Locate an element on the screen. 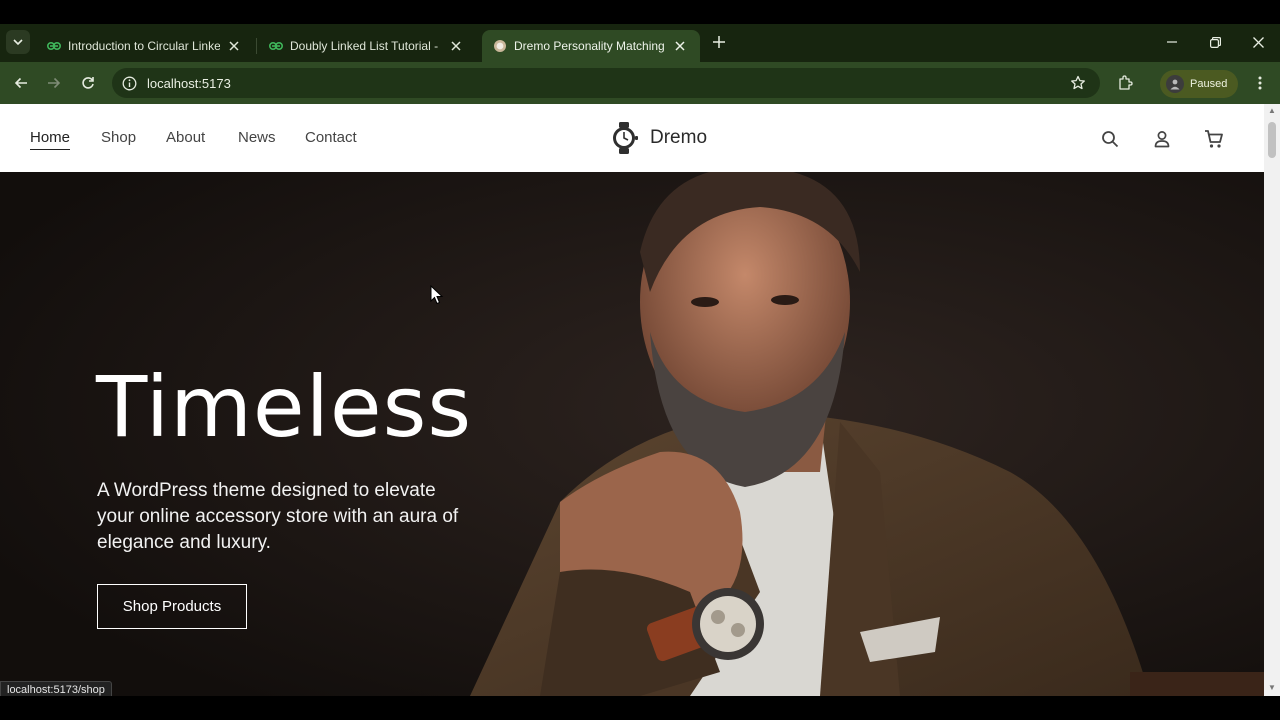  nav-news-link: News is located at coordinates (257, 137).